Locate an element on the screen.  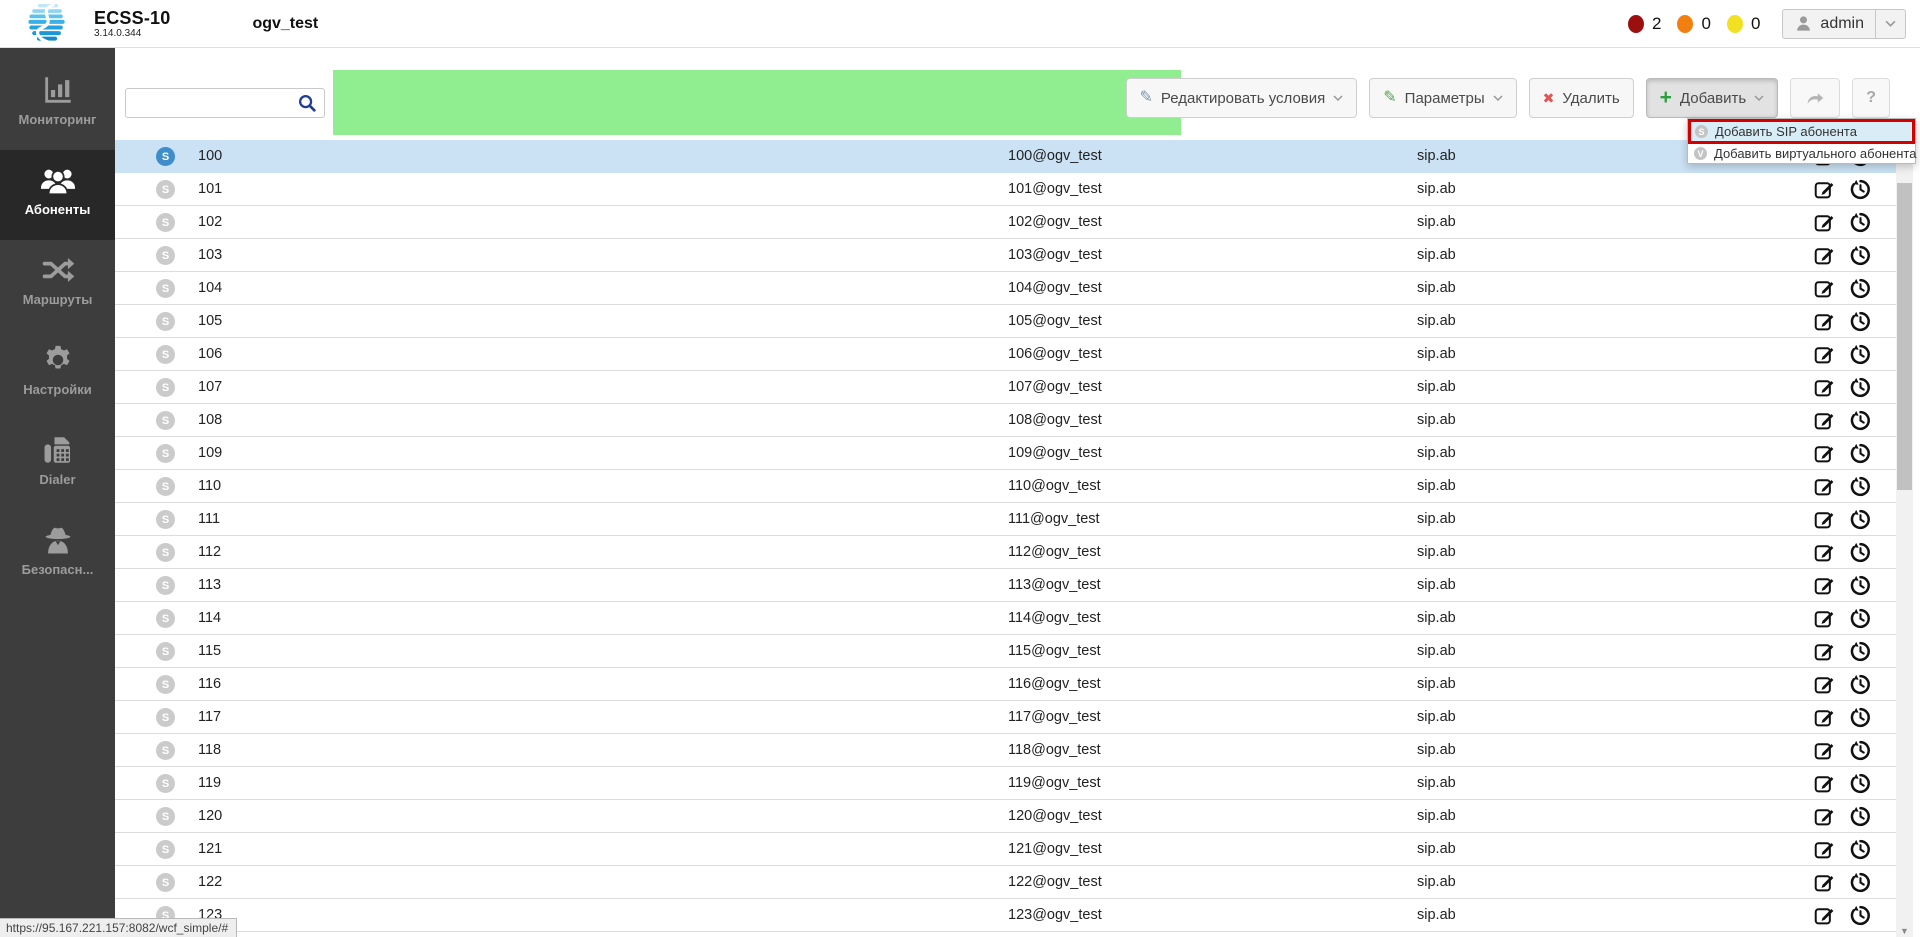
user-dropdown-button is located at coordinates (1891, 23).